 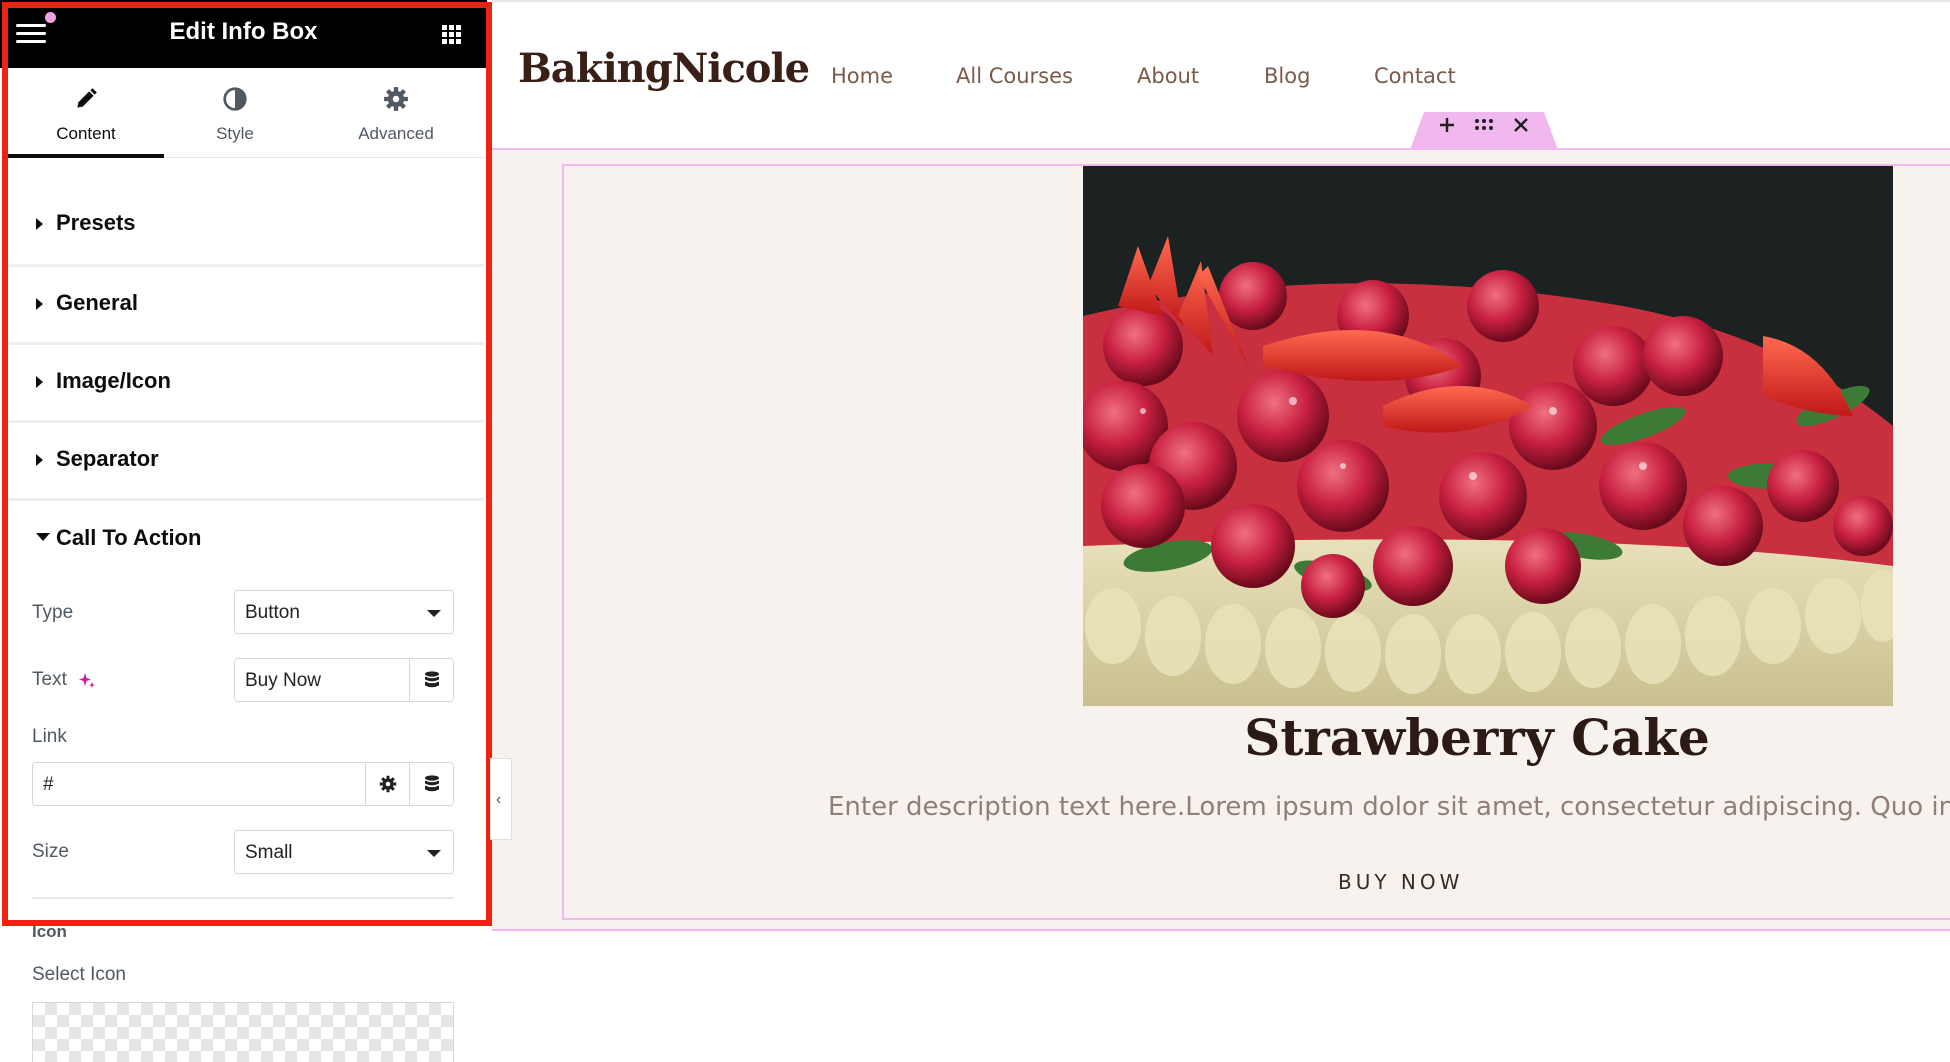 What do you see at coordinates (452, 35) in the screenshot?
I see `widgets-grid-icon` at bounding box center [452, 35].